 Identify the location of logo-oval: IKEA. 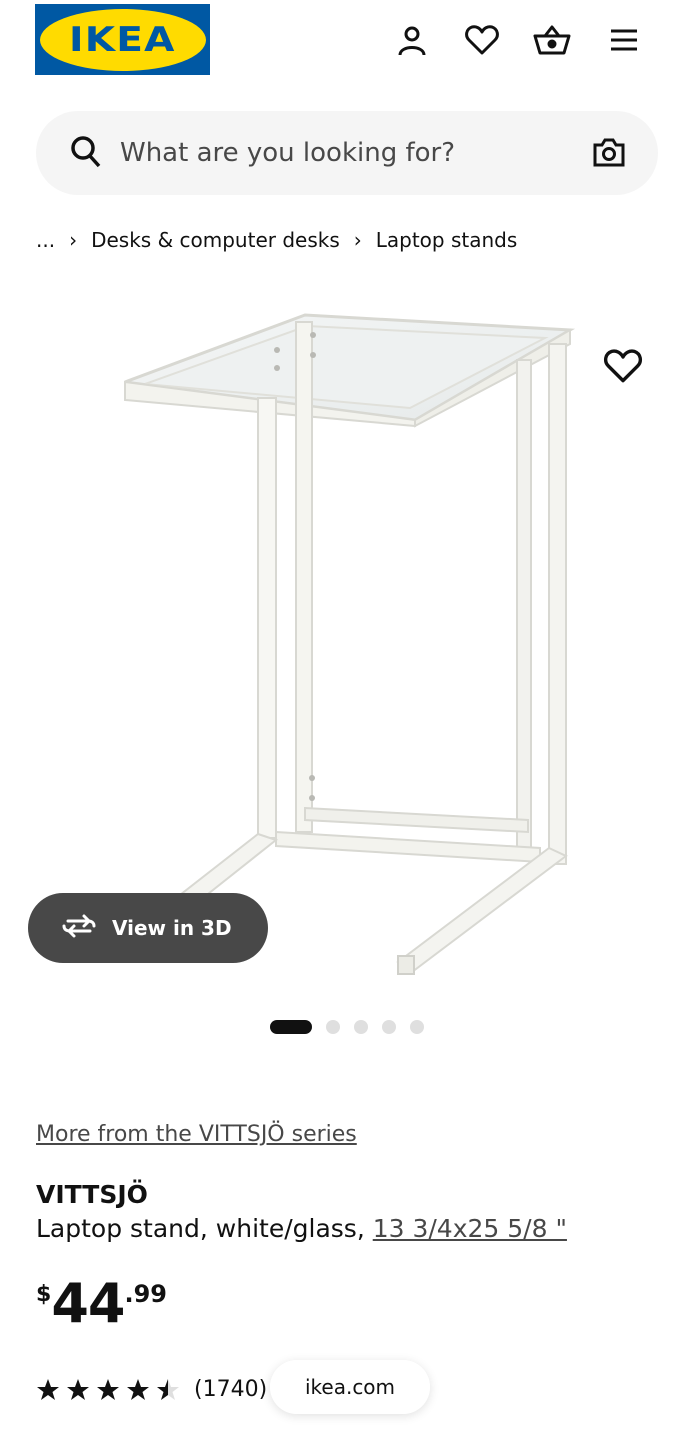
(122, 39).